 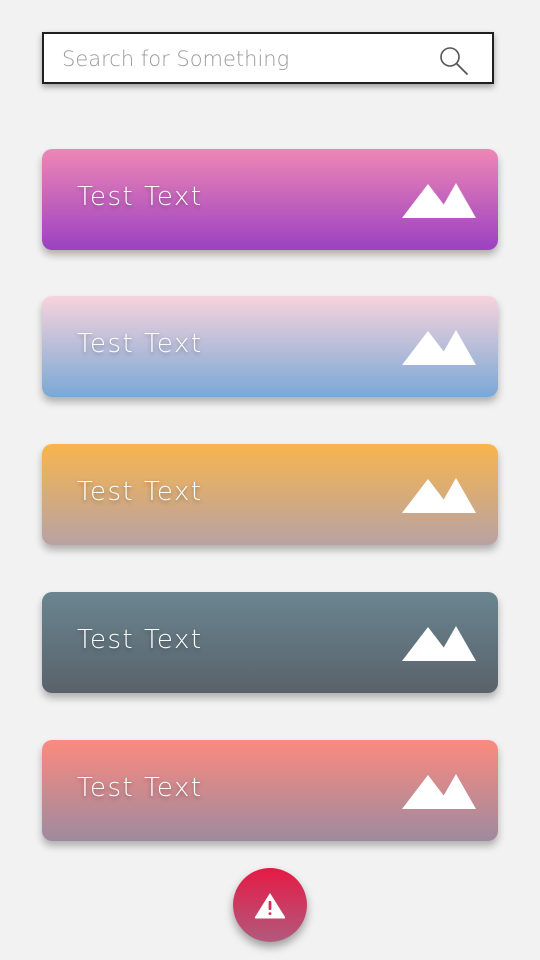 I want to click on search-icon, so click(x=454, y=61).